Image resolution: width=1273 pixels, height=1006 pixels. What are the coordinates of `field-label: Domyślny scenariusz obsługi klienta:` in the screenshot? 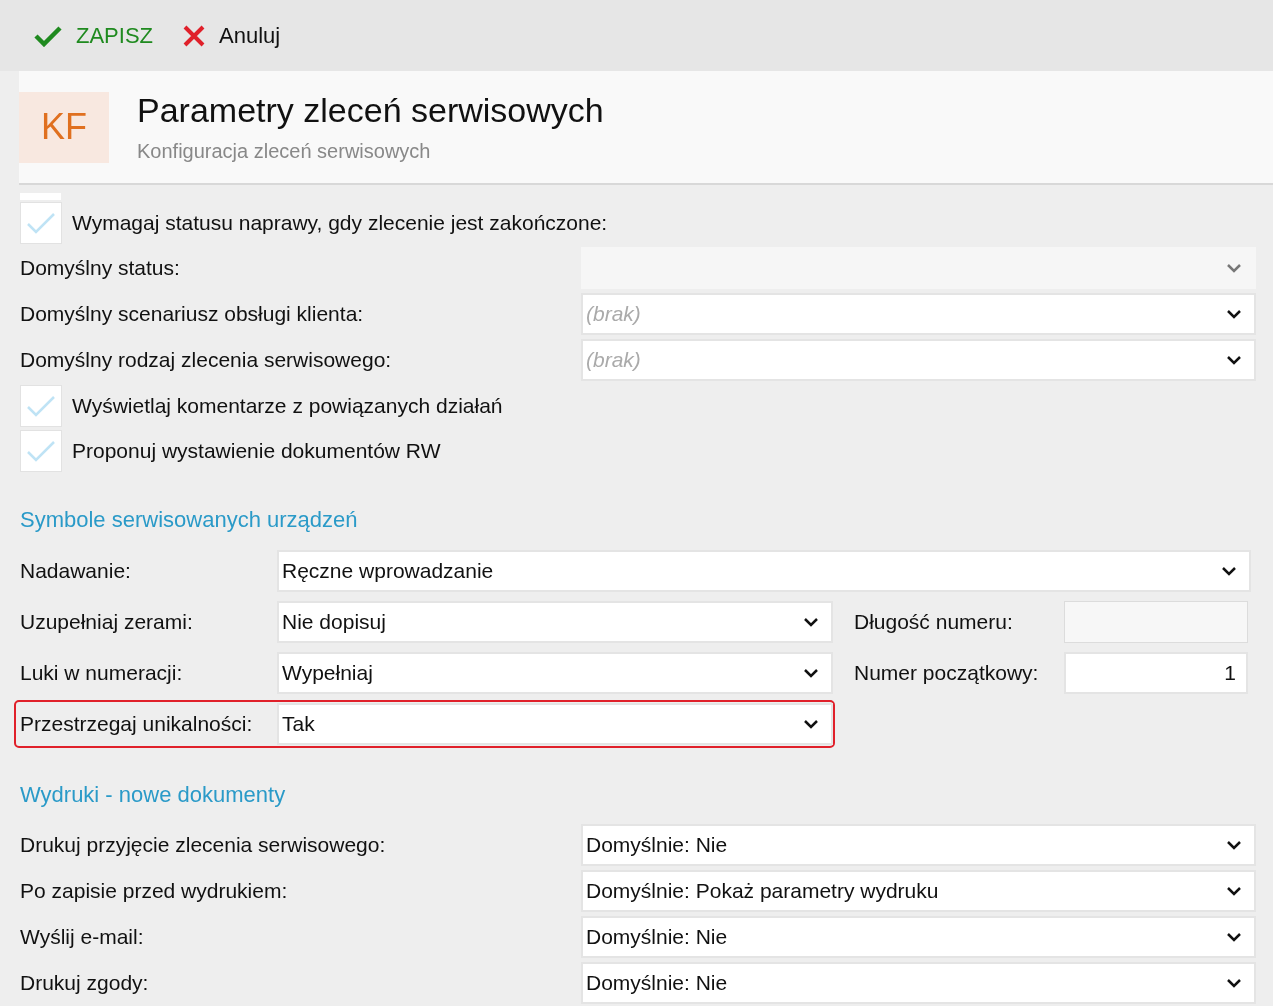 It's located at (192, 314).